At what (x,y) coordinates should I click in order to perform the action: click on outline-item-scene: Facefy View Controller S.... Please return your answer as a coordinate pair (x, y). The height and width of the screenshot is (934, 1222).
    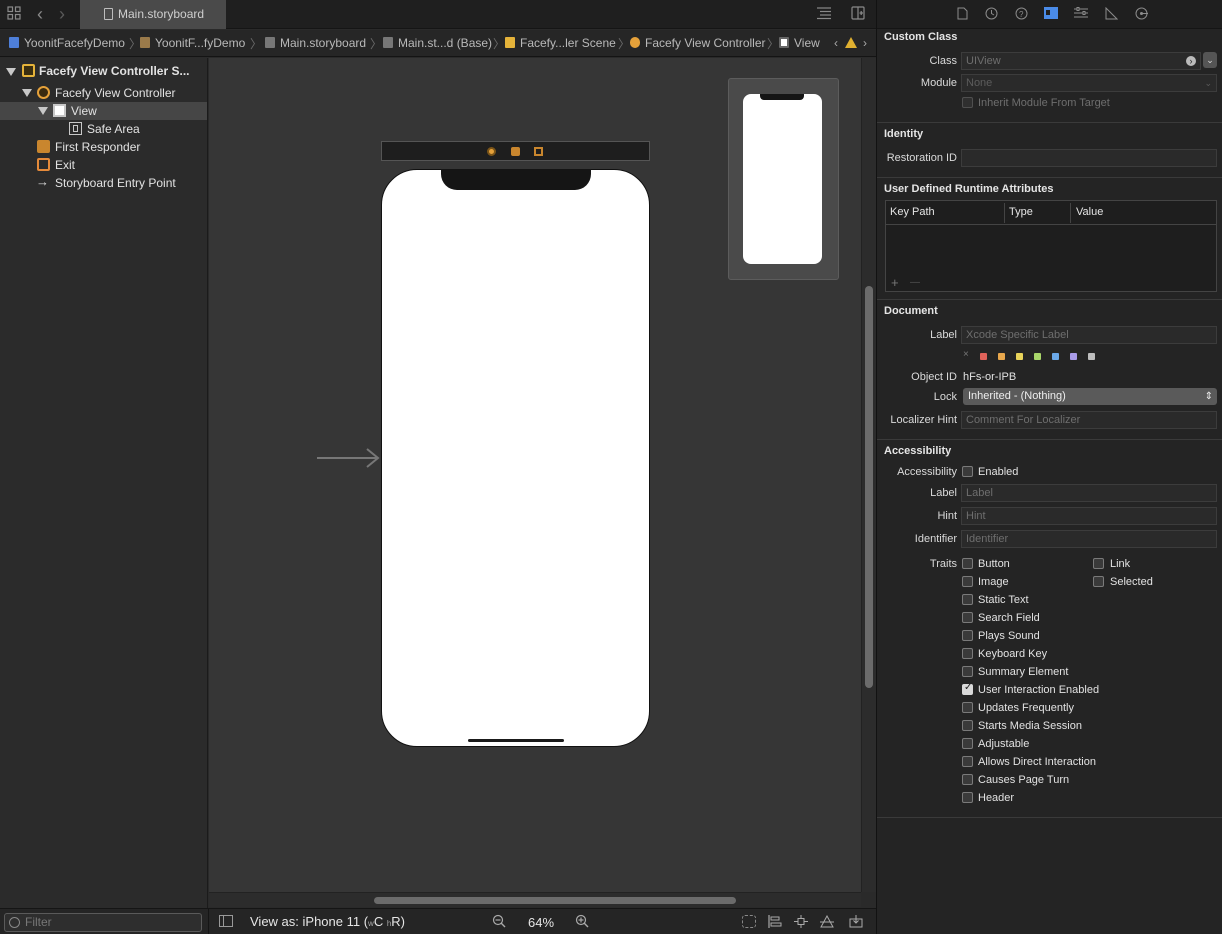
    Looking at the image, I should click on (114, 71).